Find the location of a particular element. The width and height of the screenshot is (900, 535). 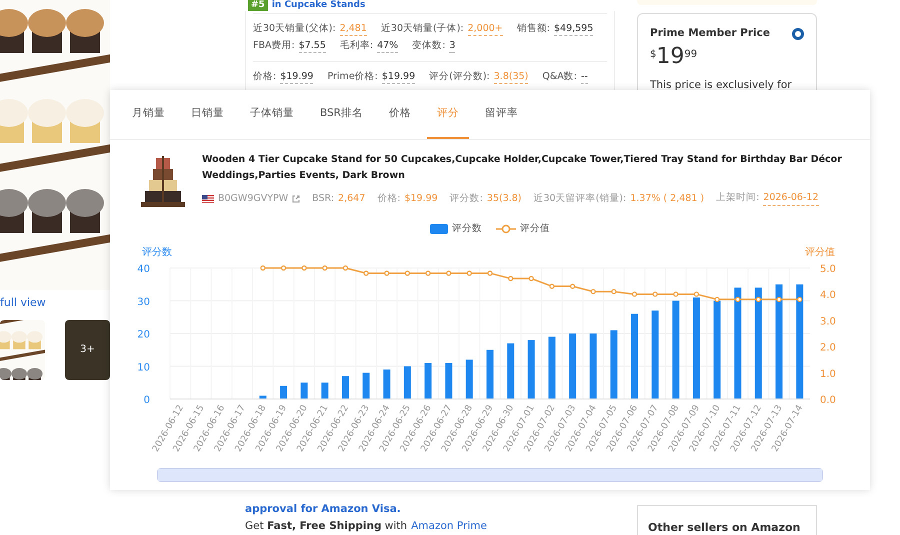

meta-label: 评分数: is located at coordinates (466, 199).